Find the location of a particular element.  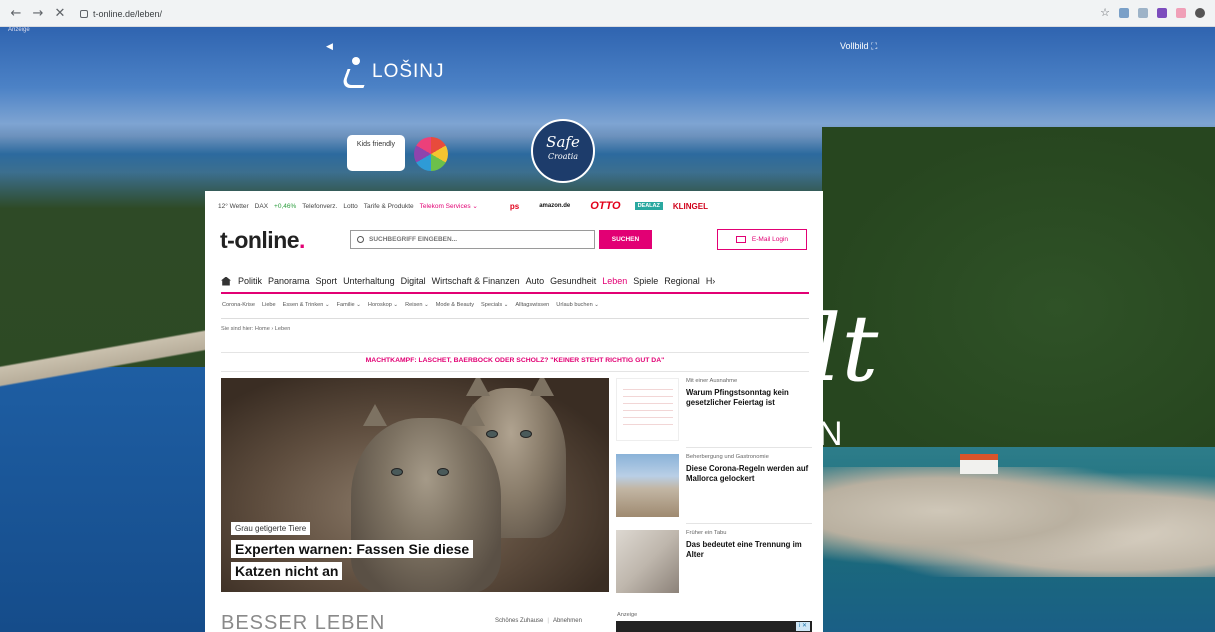

article-kicker: Mit einer Ausnahme is located at coordinates (712, 381).